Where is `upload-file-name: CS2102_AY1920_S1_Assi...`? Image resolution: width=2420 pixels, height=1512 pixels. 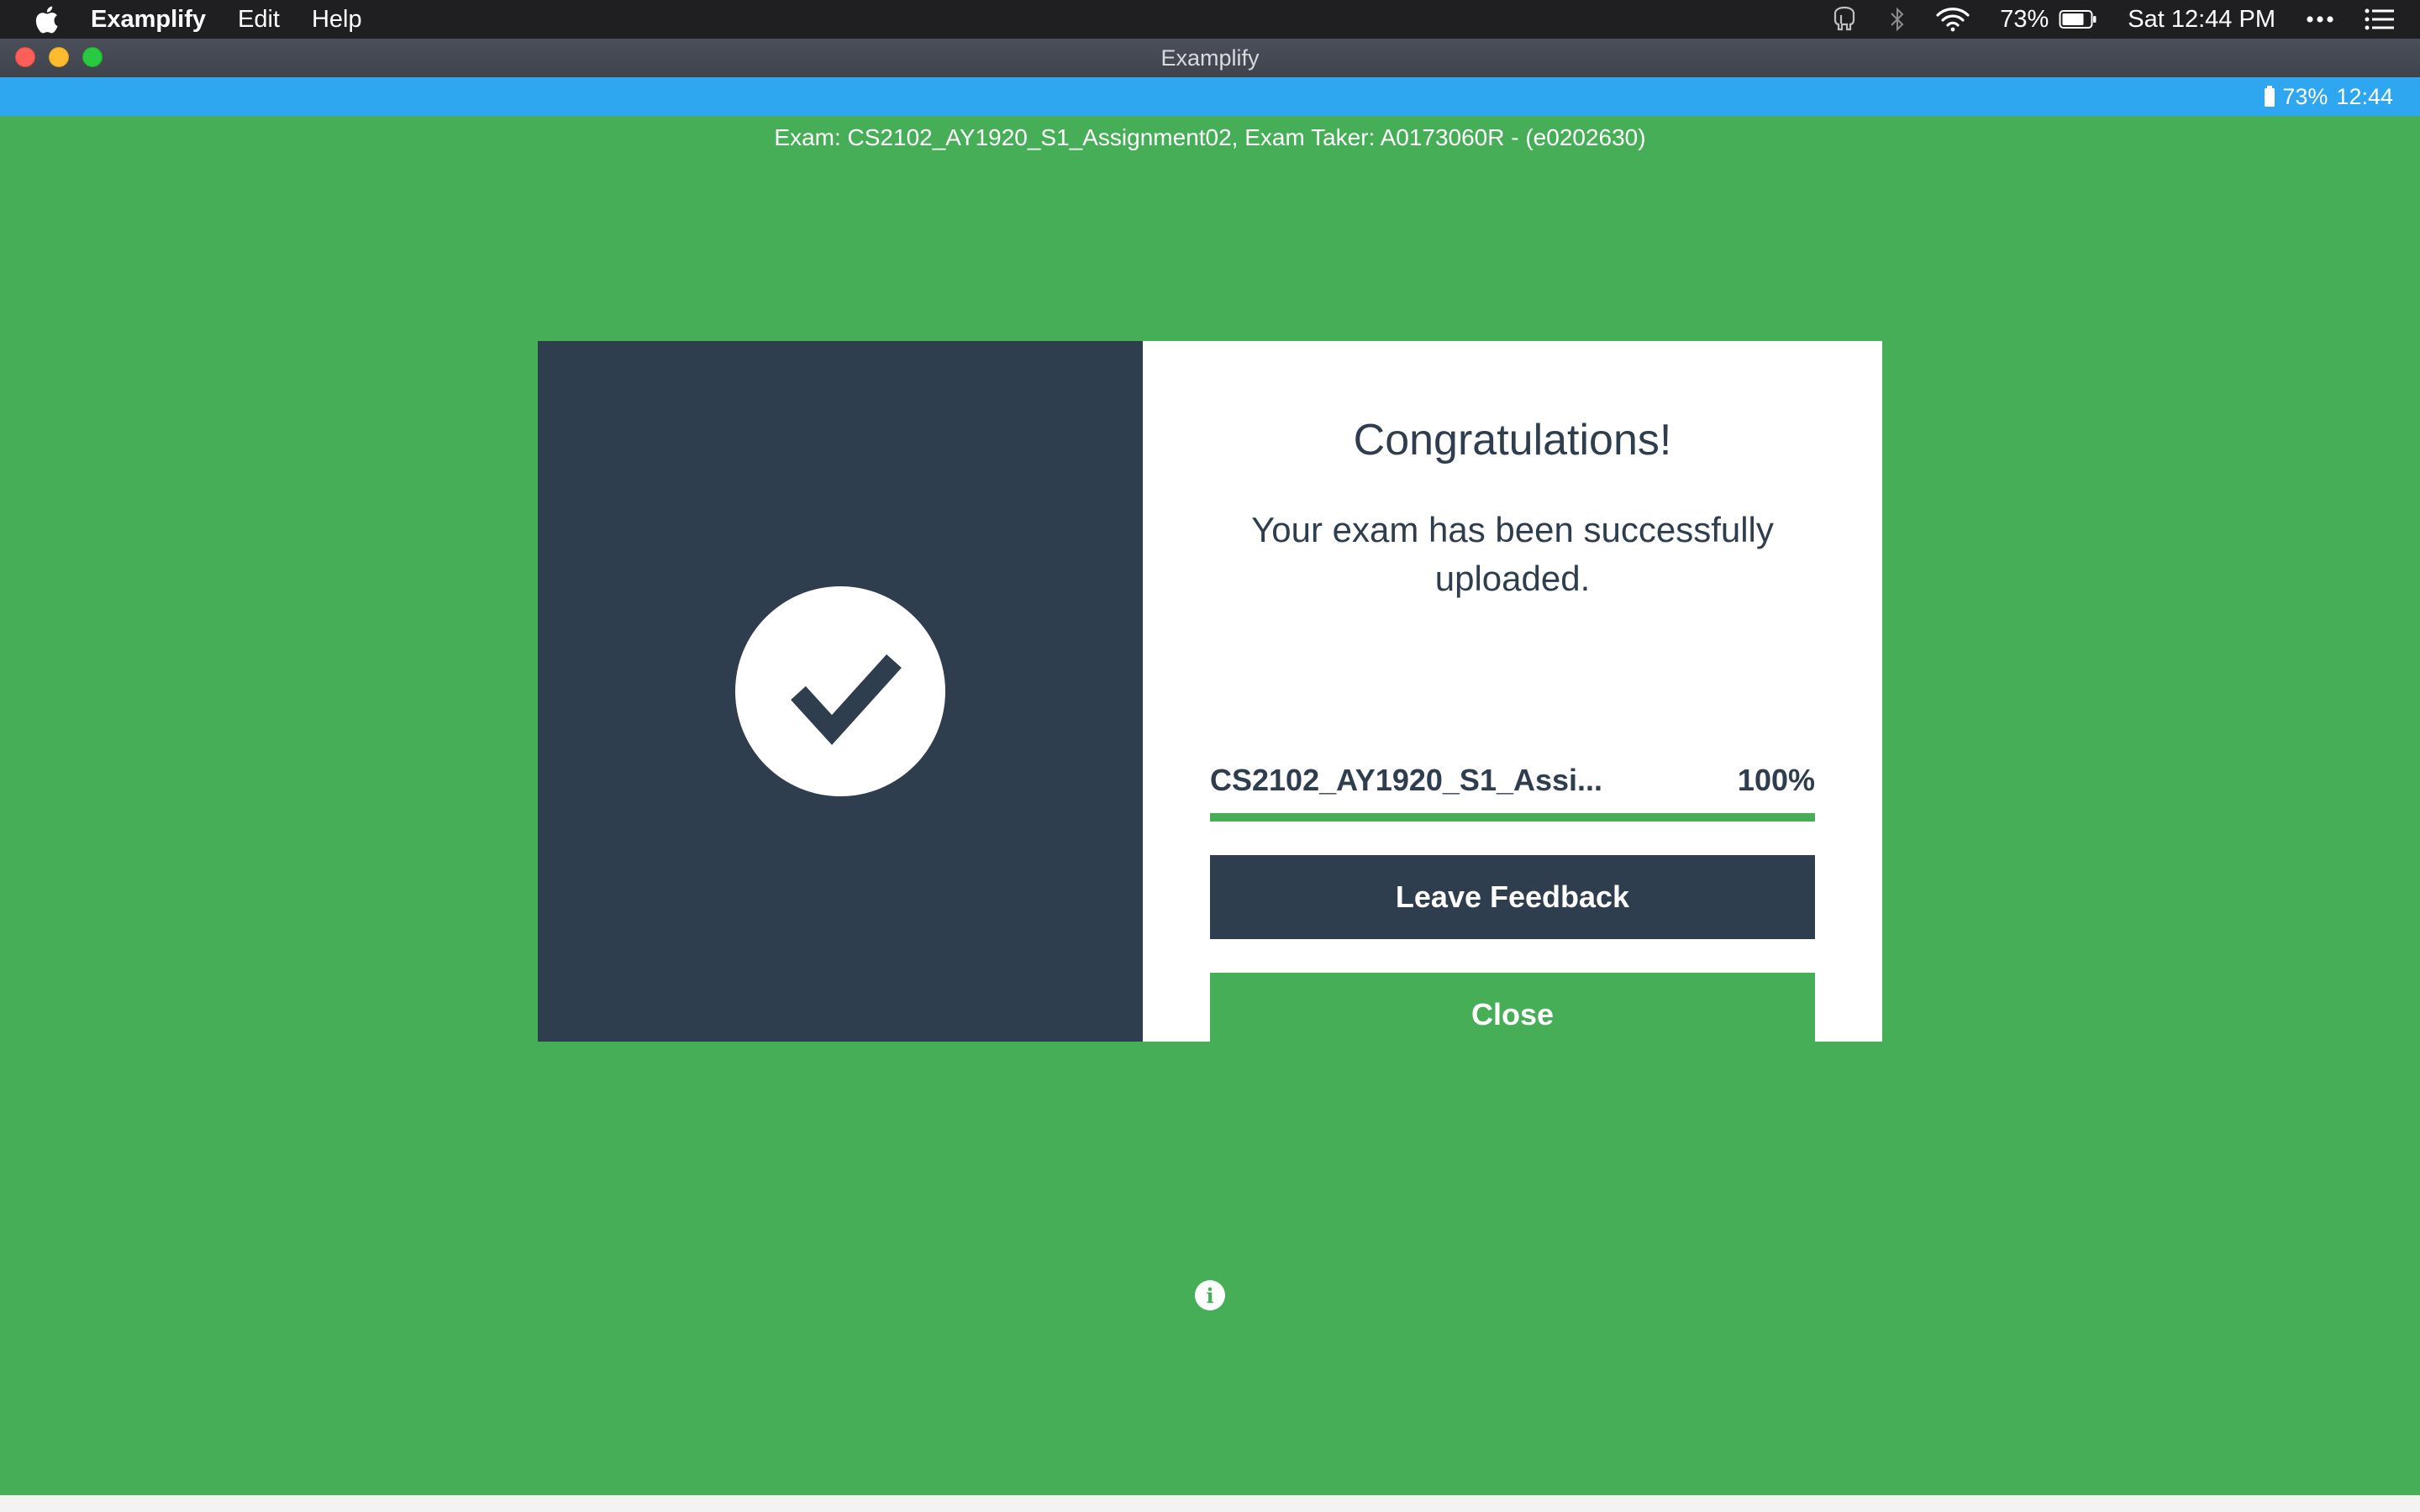 upload-file-name: CS2102_AY1920_S1_Assi... is located at coordinates (1407, 780).